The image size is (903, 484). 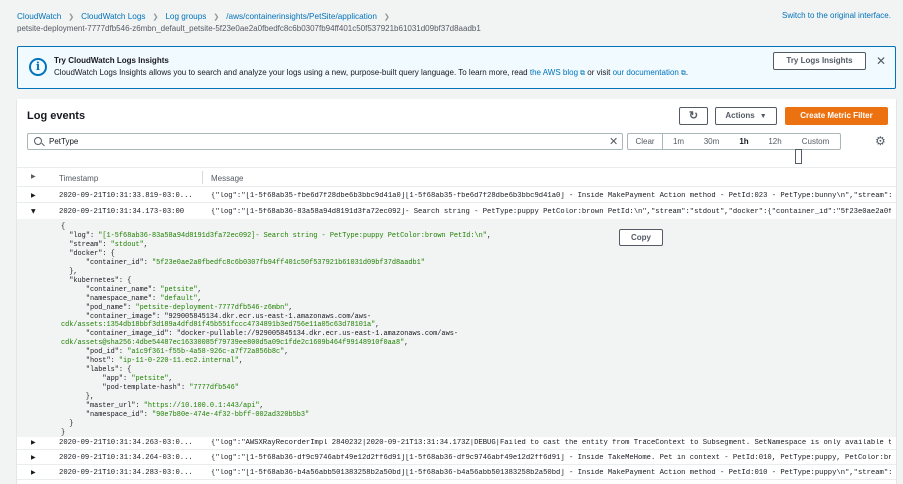 I want to click on json-line: "pod-template-hash": "7777dfb546", so click(x=170, y=388).